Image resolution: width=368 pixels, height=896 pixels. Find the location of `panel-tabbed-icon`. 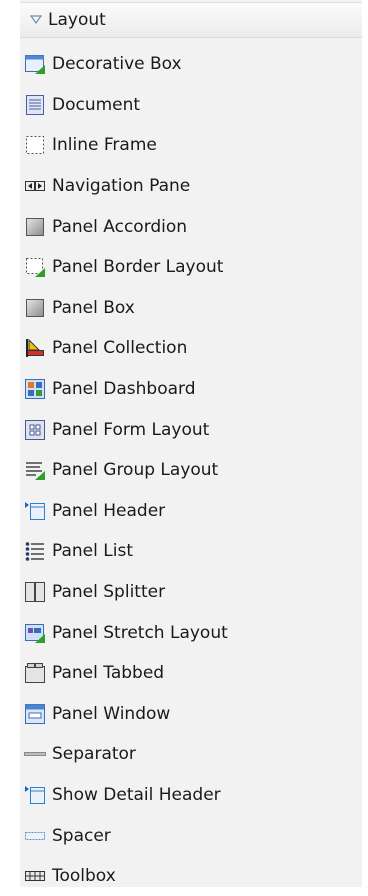

panel-tabbed-icon is located at coordinates (35, 673).